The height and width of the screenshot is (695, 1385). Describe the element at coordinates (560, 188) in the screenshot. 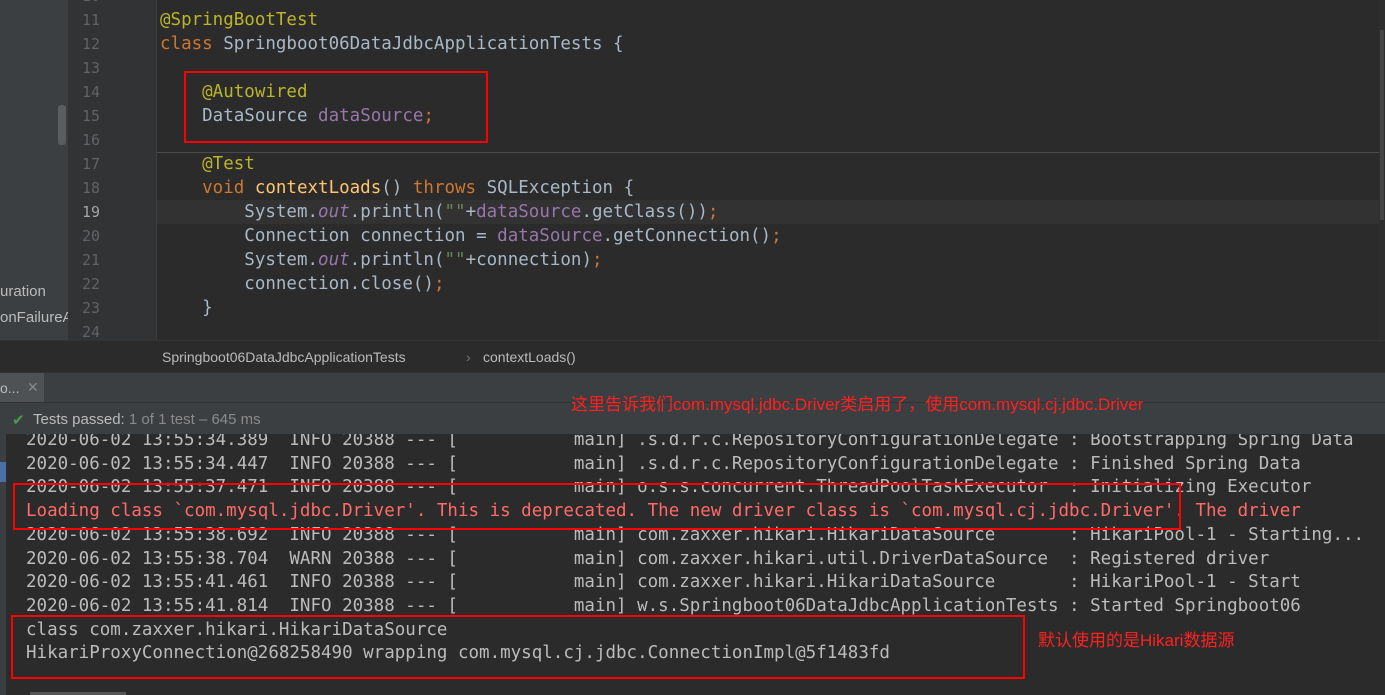

I see `code-token: SQLException {` at that location.